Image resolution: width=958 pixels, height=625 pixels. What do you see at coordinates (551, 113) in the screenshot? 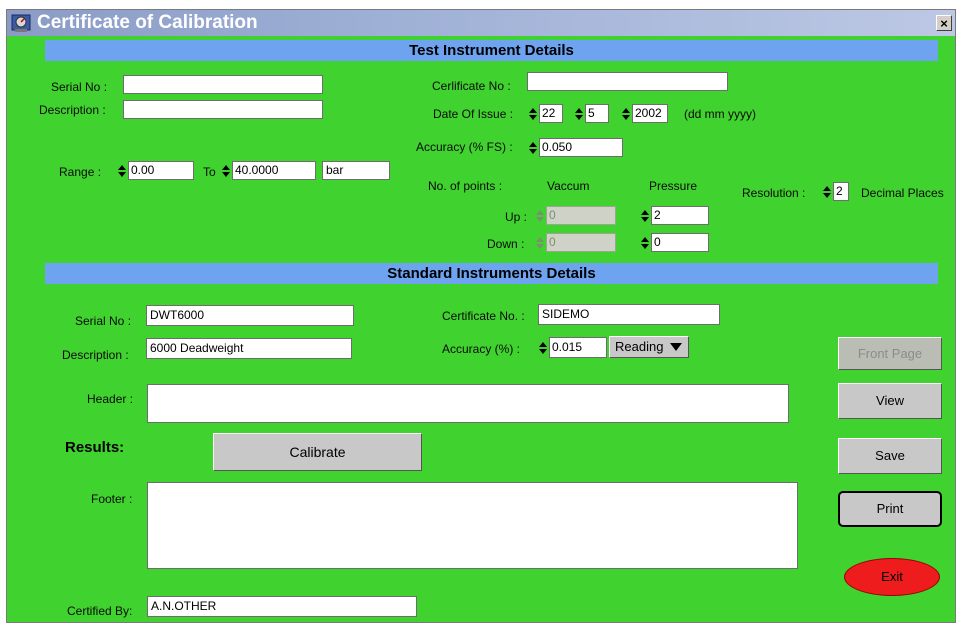
I see `date-day-value: 22` at bounding box center [551, 113].